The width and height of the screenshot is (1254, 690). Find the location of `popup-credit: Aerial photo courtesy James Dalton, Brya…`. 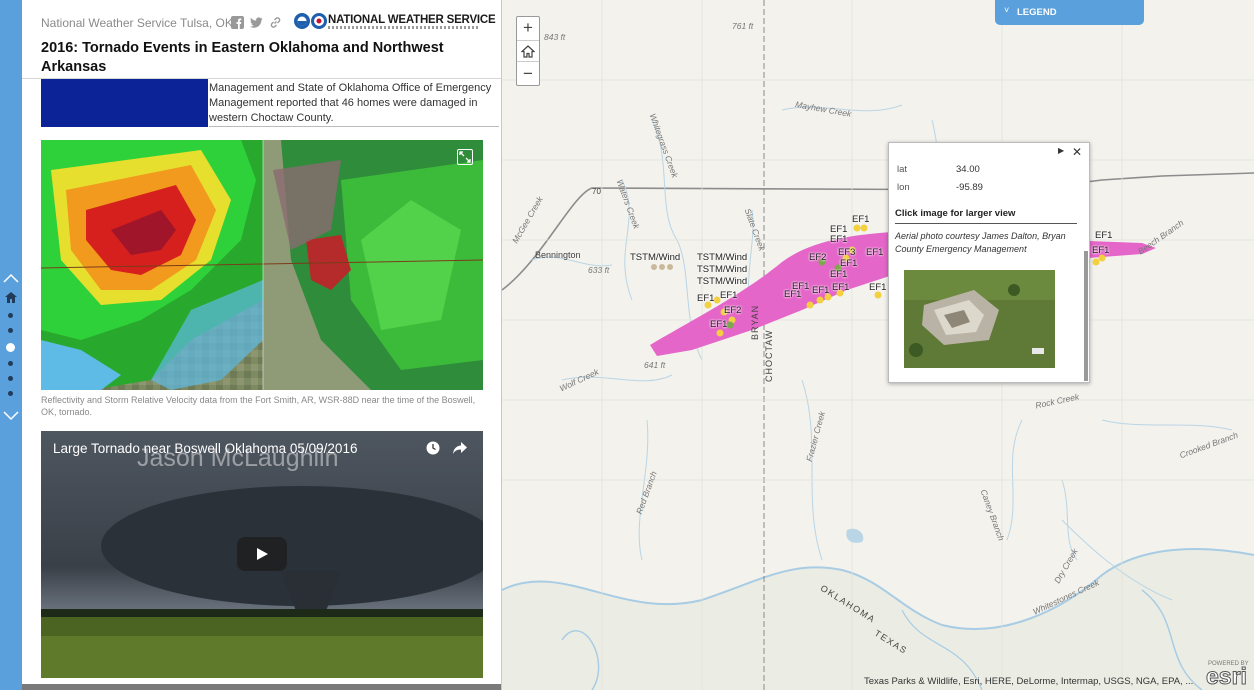

popup-credit: Aerial photo courtesy James Dalton, Brya… is located at coordinates (980, 242).